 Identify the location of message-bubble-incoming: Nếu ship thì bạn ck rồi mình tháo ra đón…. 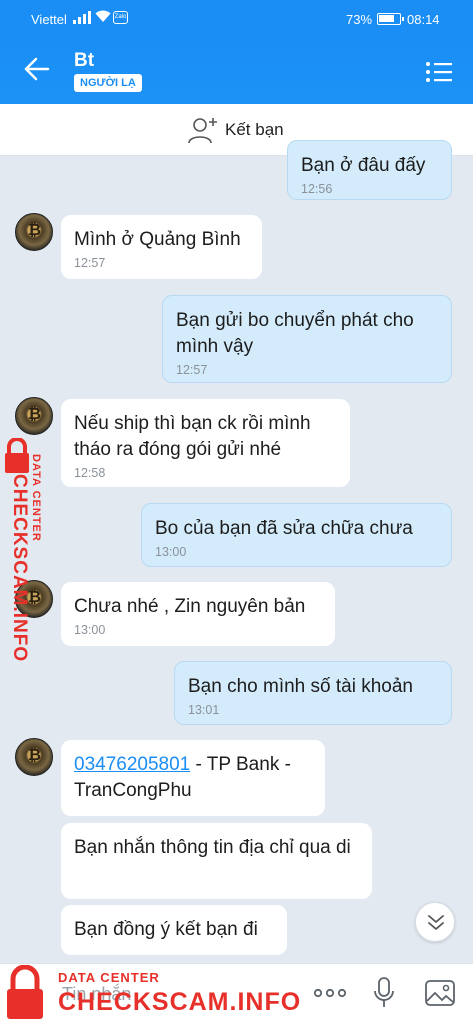
(205, 443).